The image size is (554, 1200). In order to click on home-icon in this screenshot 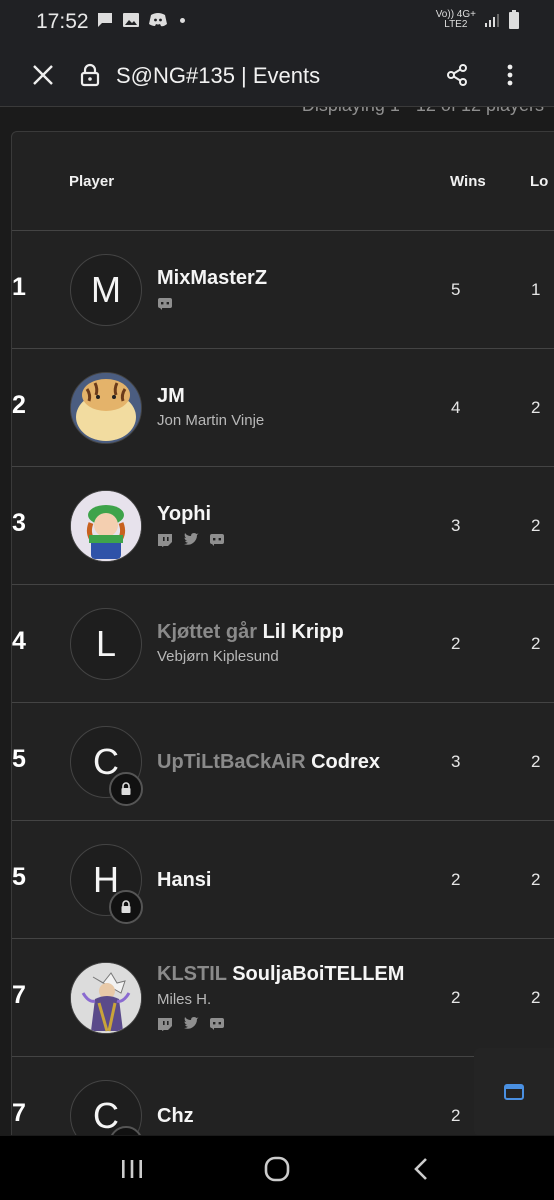, I will do `click(277, 1169)`.